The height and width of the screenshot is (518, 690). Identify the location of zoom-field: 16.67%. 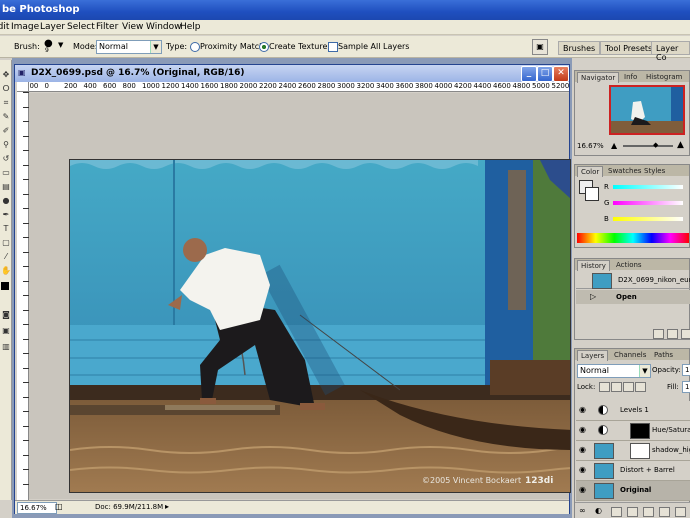
(37, 508).